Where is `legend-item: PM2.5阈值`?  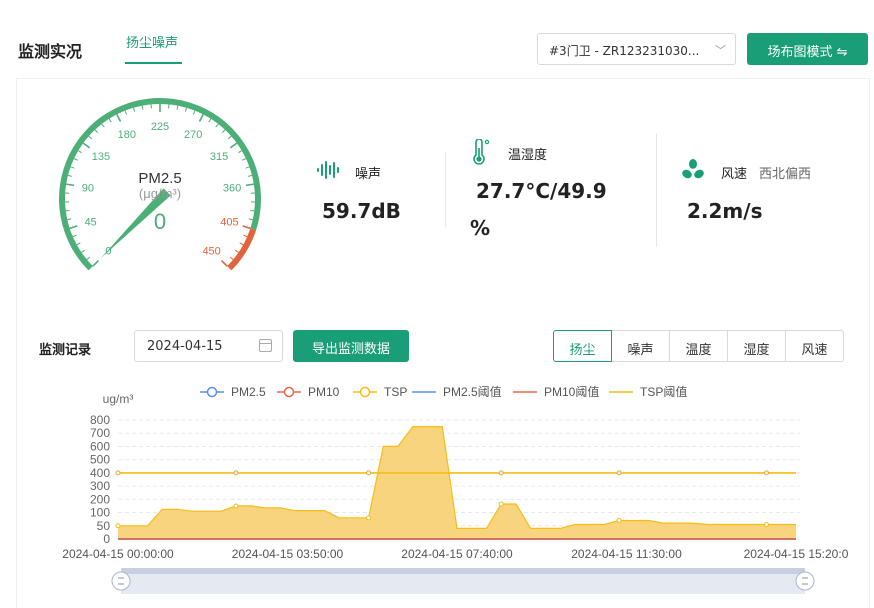 legend-item: PM2.5阈值 is located at coordinates (457, 391).